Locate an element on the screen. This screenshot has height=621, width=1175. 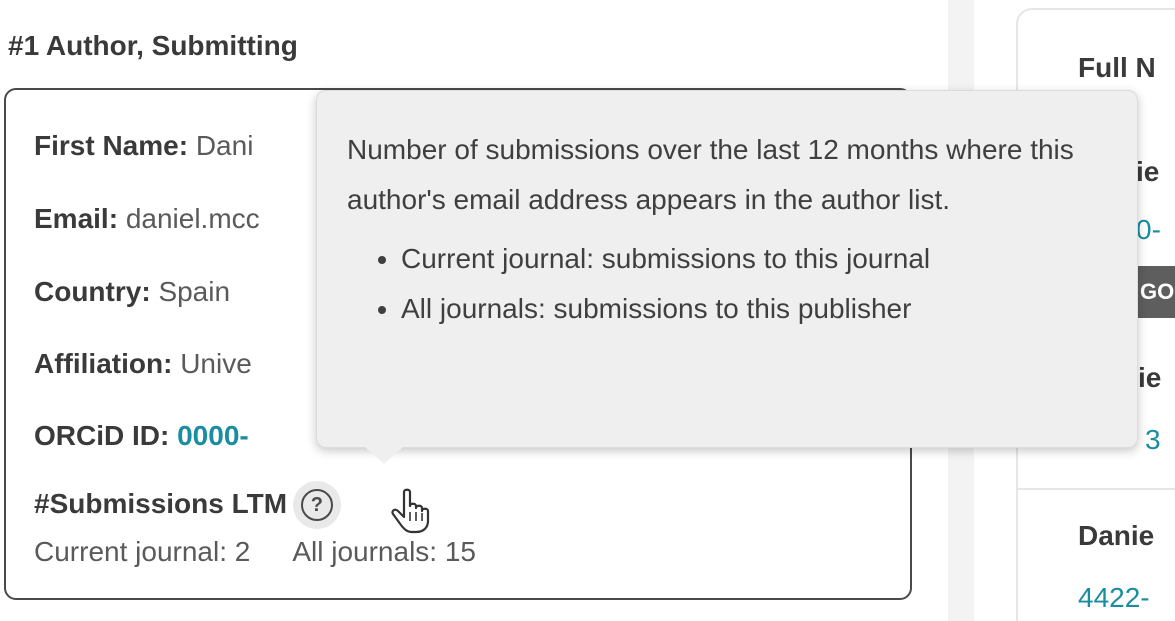
email-value: daniel.mcc is located at coordinates (192, 218).